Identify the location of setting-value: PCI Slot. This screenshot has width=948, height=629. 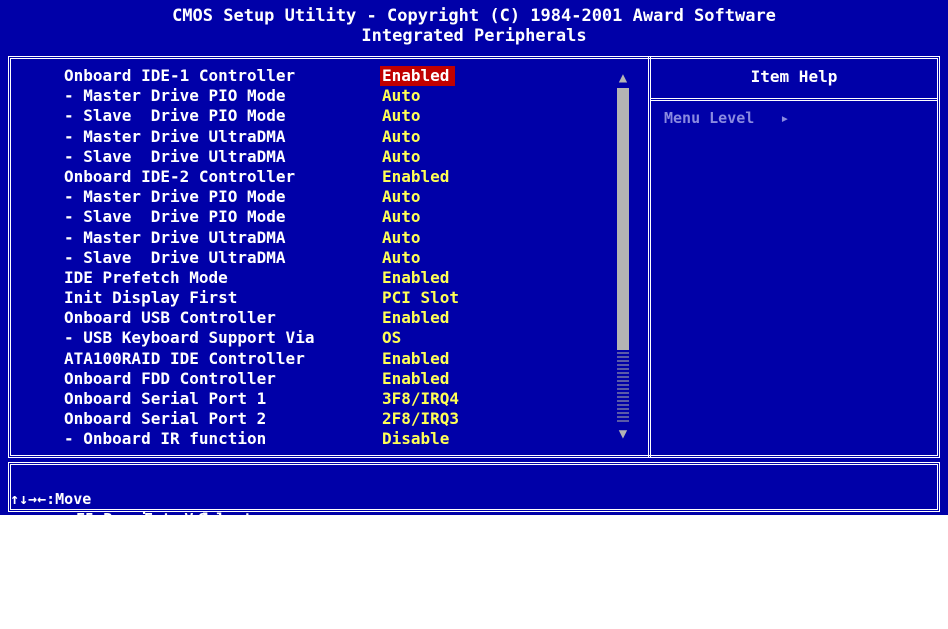
(420, 298).